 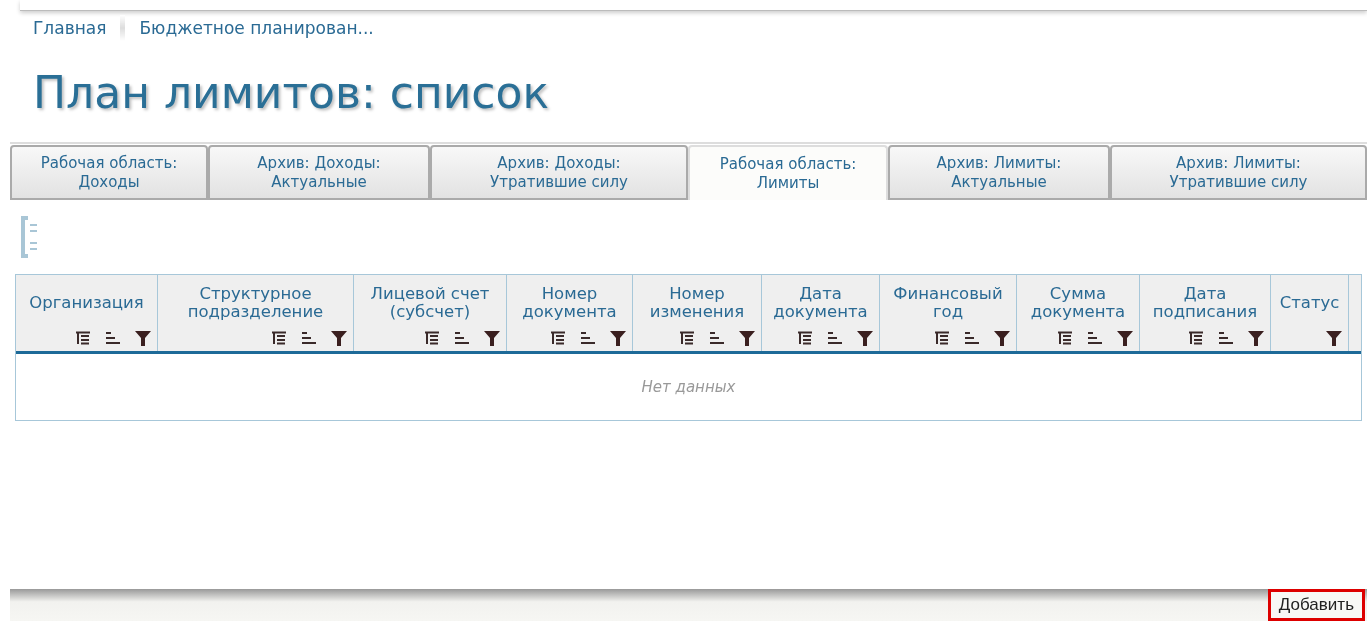 What do you see at coordinates (291, 93) in the screenshot?
I see `page-title: План лимитов: список` at bounding box center [291, 93].